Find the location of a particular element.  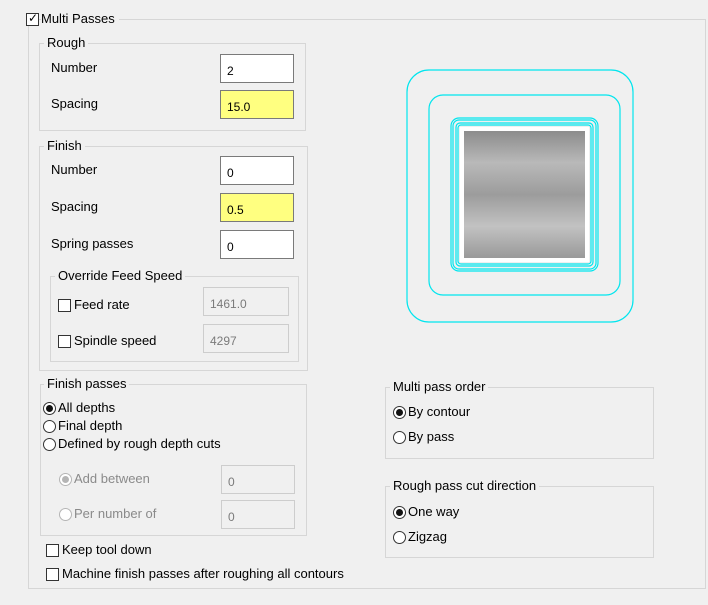

zigzag-label: Zigzag is located at coordinates (427, 537).